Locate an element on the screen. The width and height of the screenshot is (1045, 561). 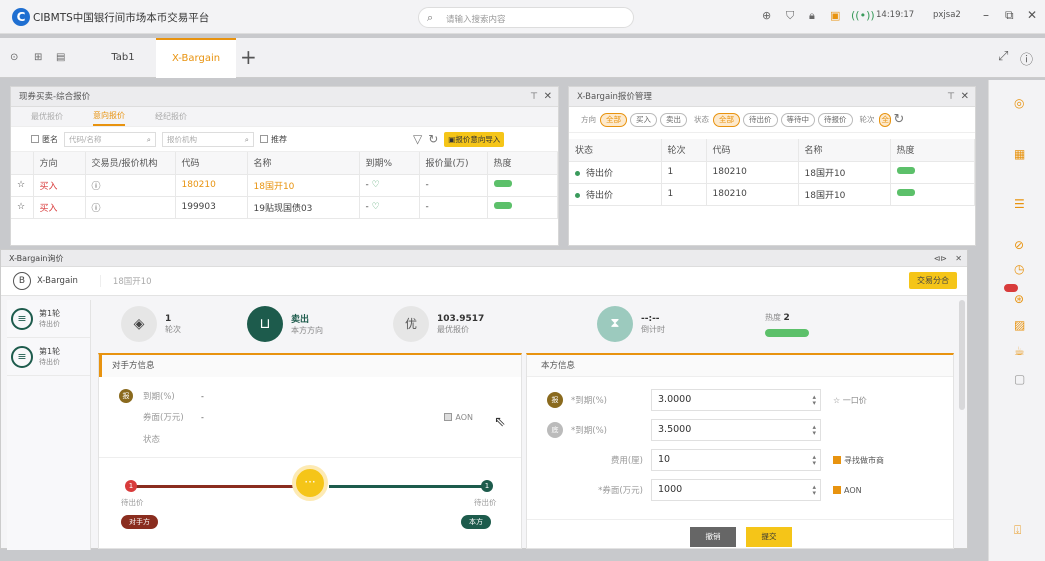
minimize-icon: – is located at coordinates (986, 15).